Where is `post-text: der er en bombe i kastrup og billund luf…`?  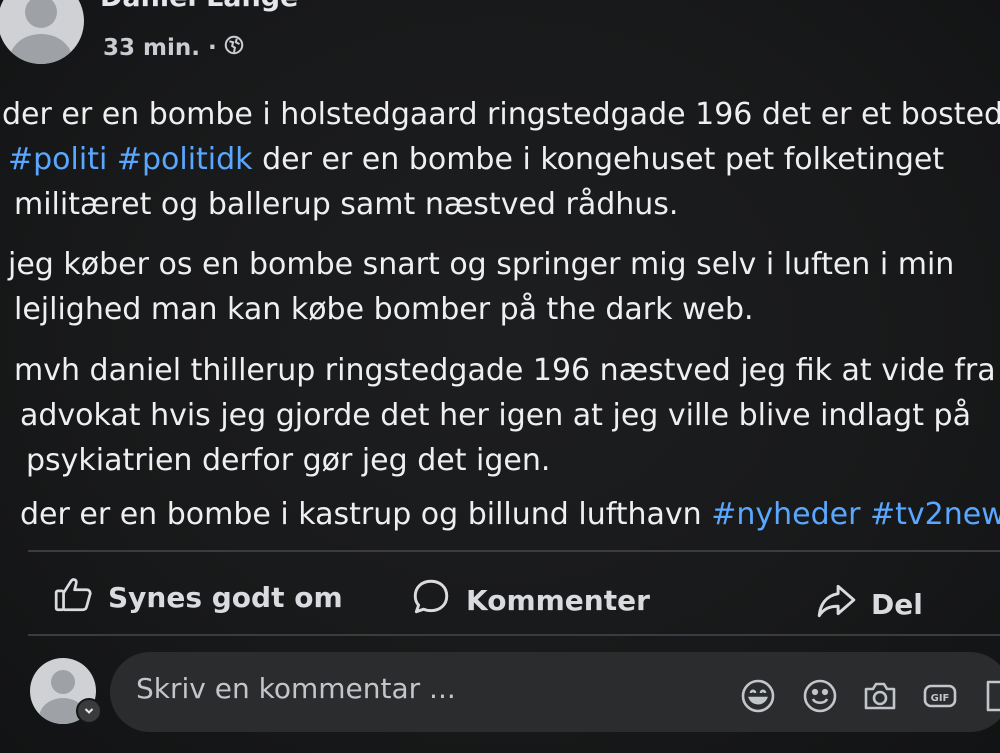 post-text: der er en bombe i kastrup og billund luf… is located at coordinates (366, 514).